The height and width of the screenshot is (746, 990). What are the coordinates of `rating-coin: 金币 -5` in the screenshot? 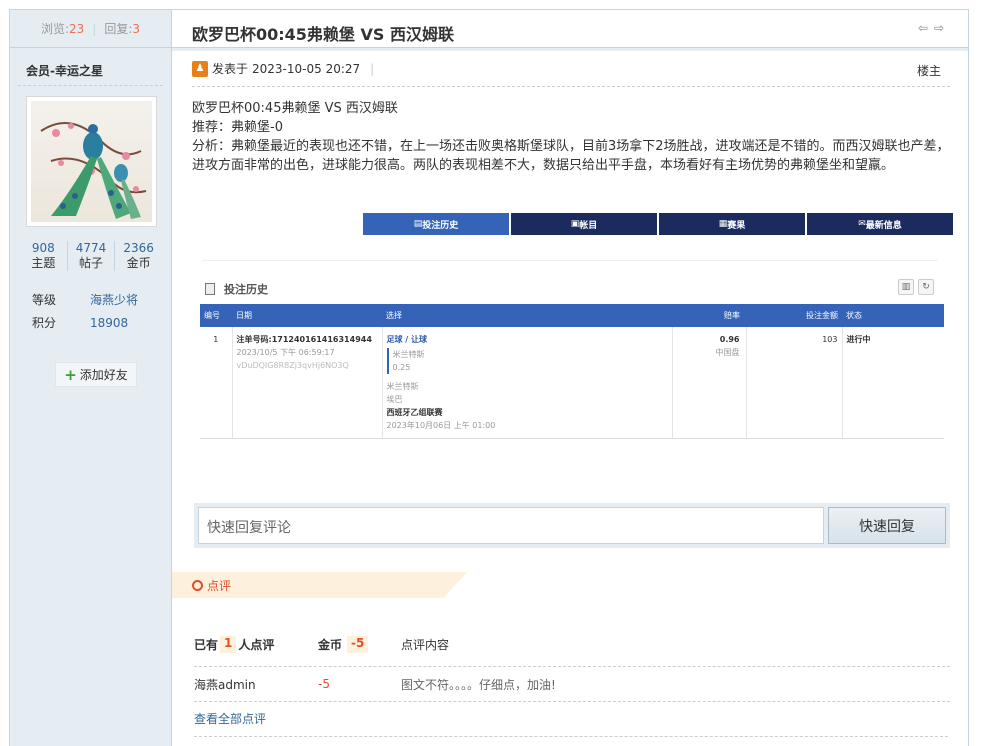 It's located at (359, 644).